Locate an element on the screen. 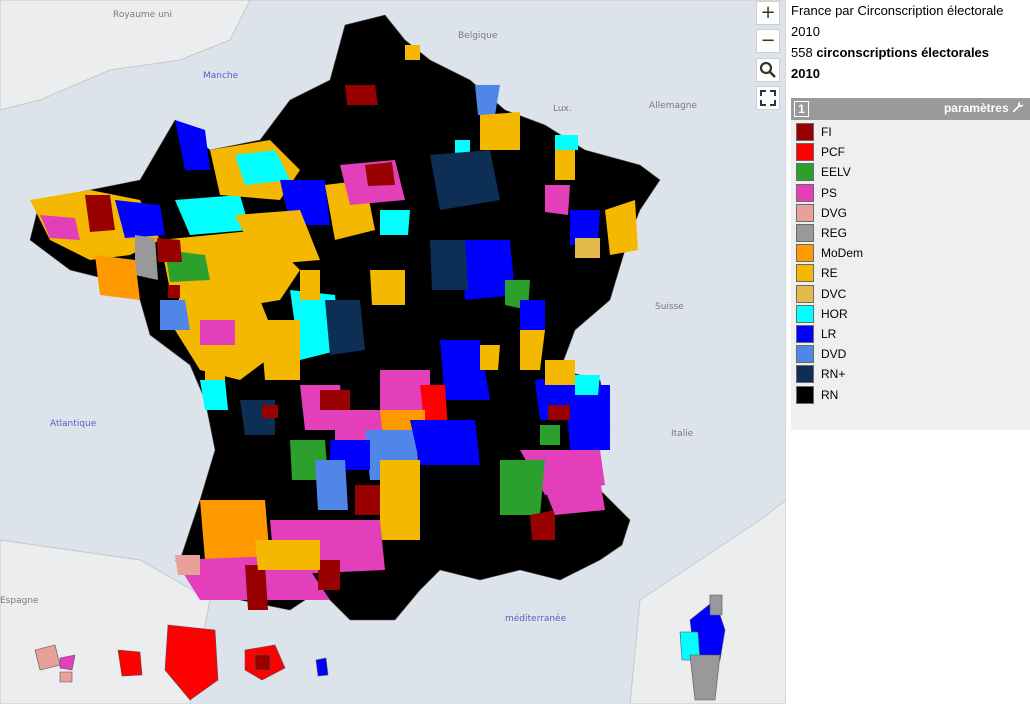  legend-label: EELV is located at coordinates (836, 172).